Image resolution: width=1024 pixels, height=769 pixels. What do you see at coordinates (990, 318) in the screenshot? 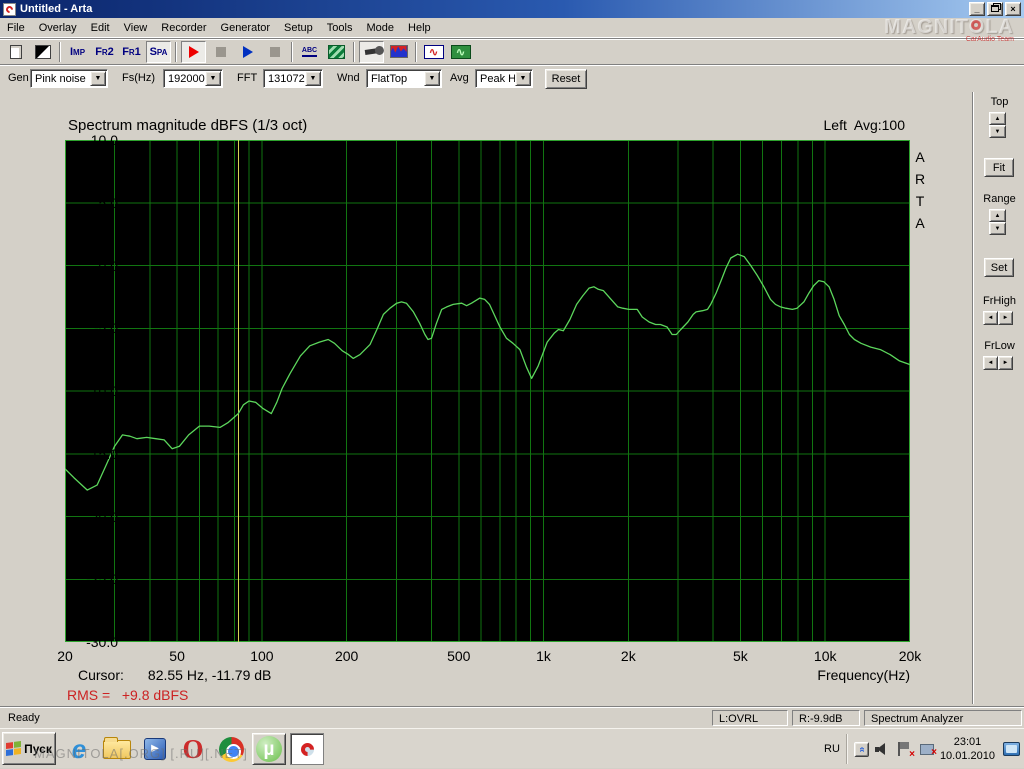
I see `frhigh-left-button: ◄` at bounding box center [990, 318].